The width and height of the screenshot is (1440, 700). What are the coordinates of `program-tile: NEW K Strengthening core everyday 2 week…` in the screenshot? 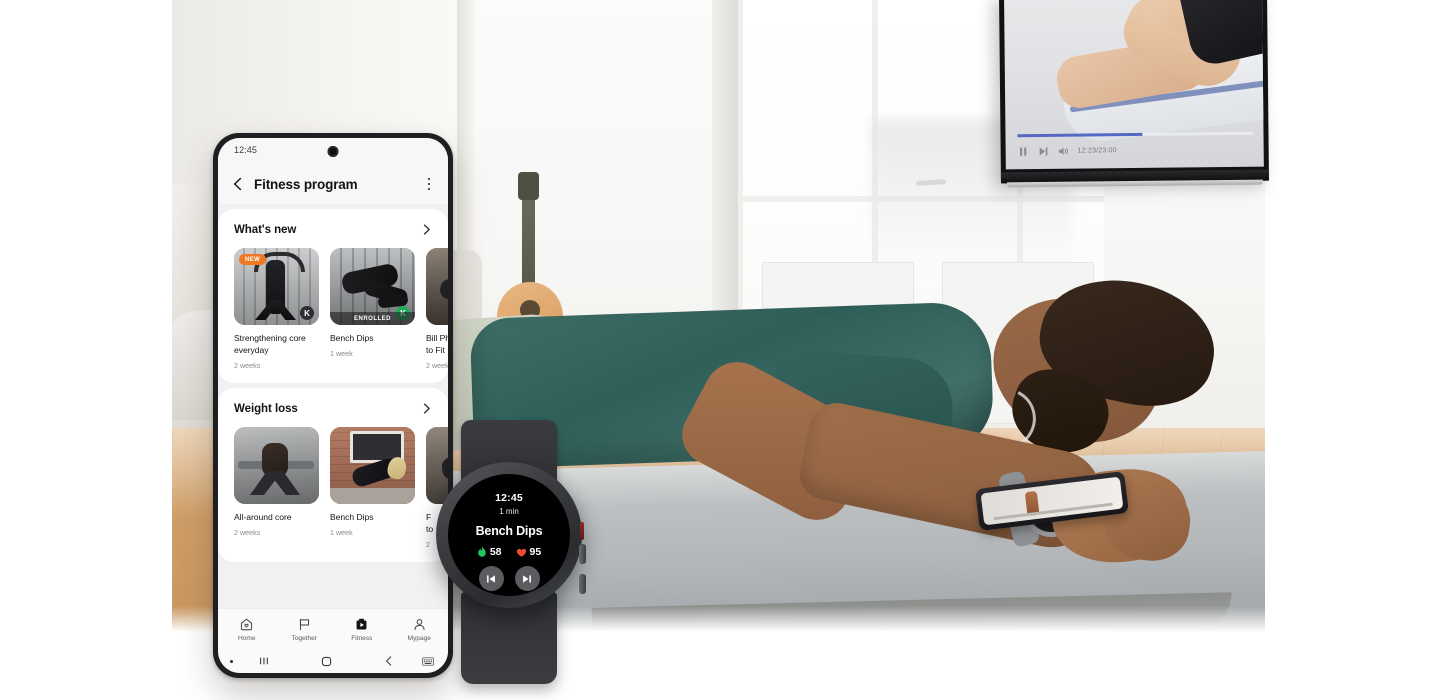 It's located at (276, 309).